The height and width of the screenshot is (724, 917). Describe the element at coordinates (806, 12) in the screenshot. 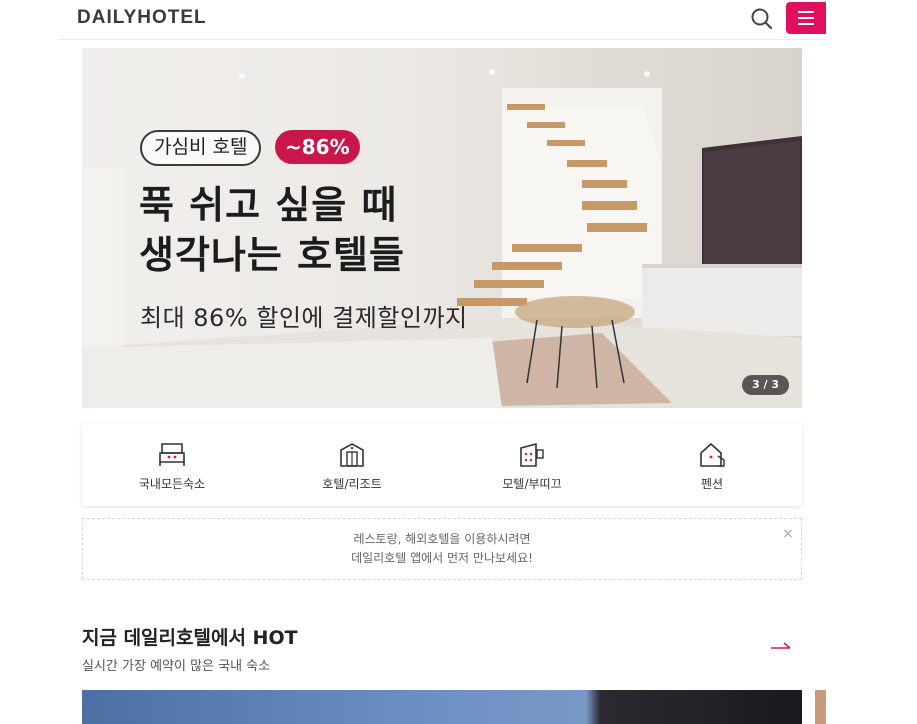

I see `hamburger-menu-icon` at that location.